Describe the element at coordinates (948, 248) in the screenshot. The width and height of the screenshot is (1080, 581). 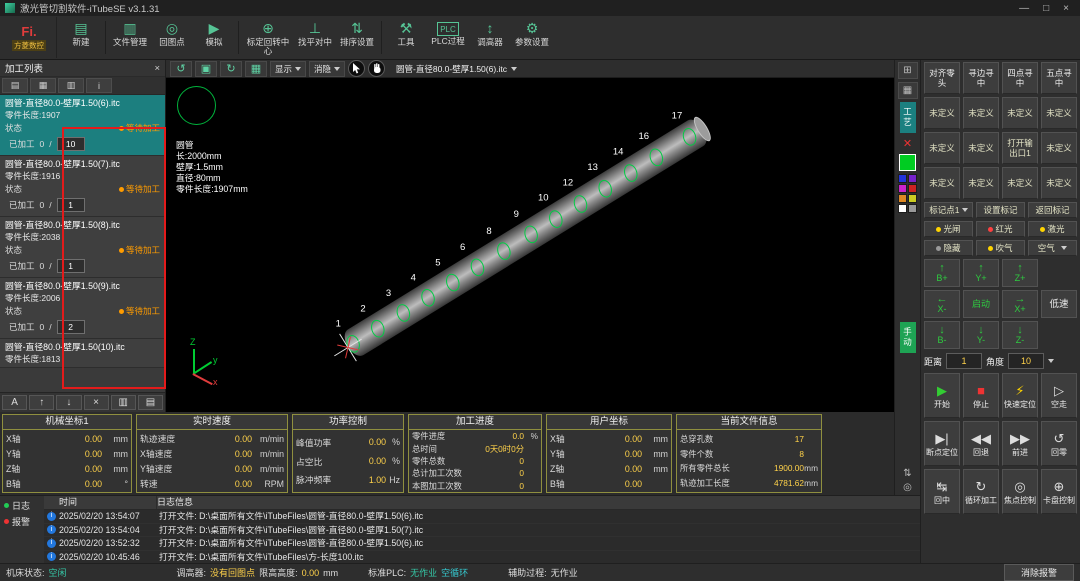
I see `hide-toggle: 隐藏` at that location.